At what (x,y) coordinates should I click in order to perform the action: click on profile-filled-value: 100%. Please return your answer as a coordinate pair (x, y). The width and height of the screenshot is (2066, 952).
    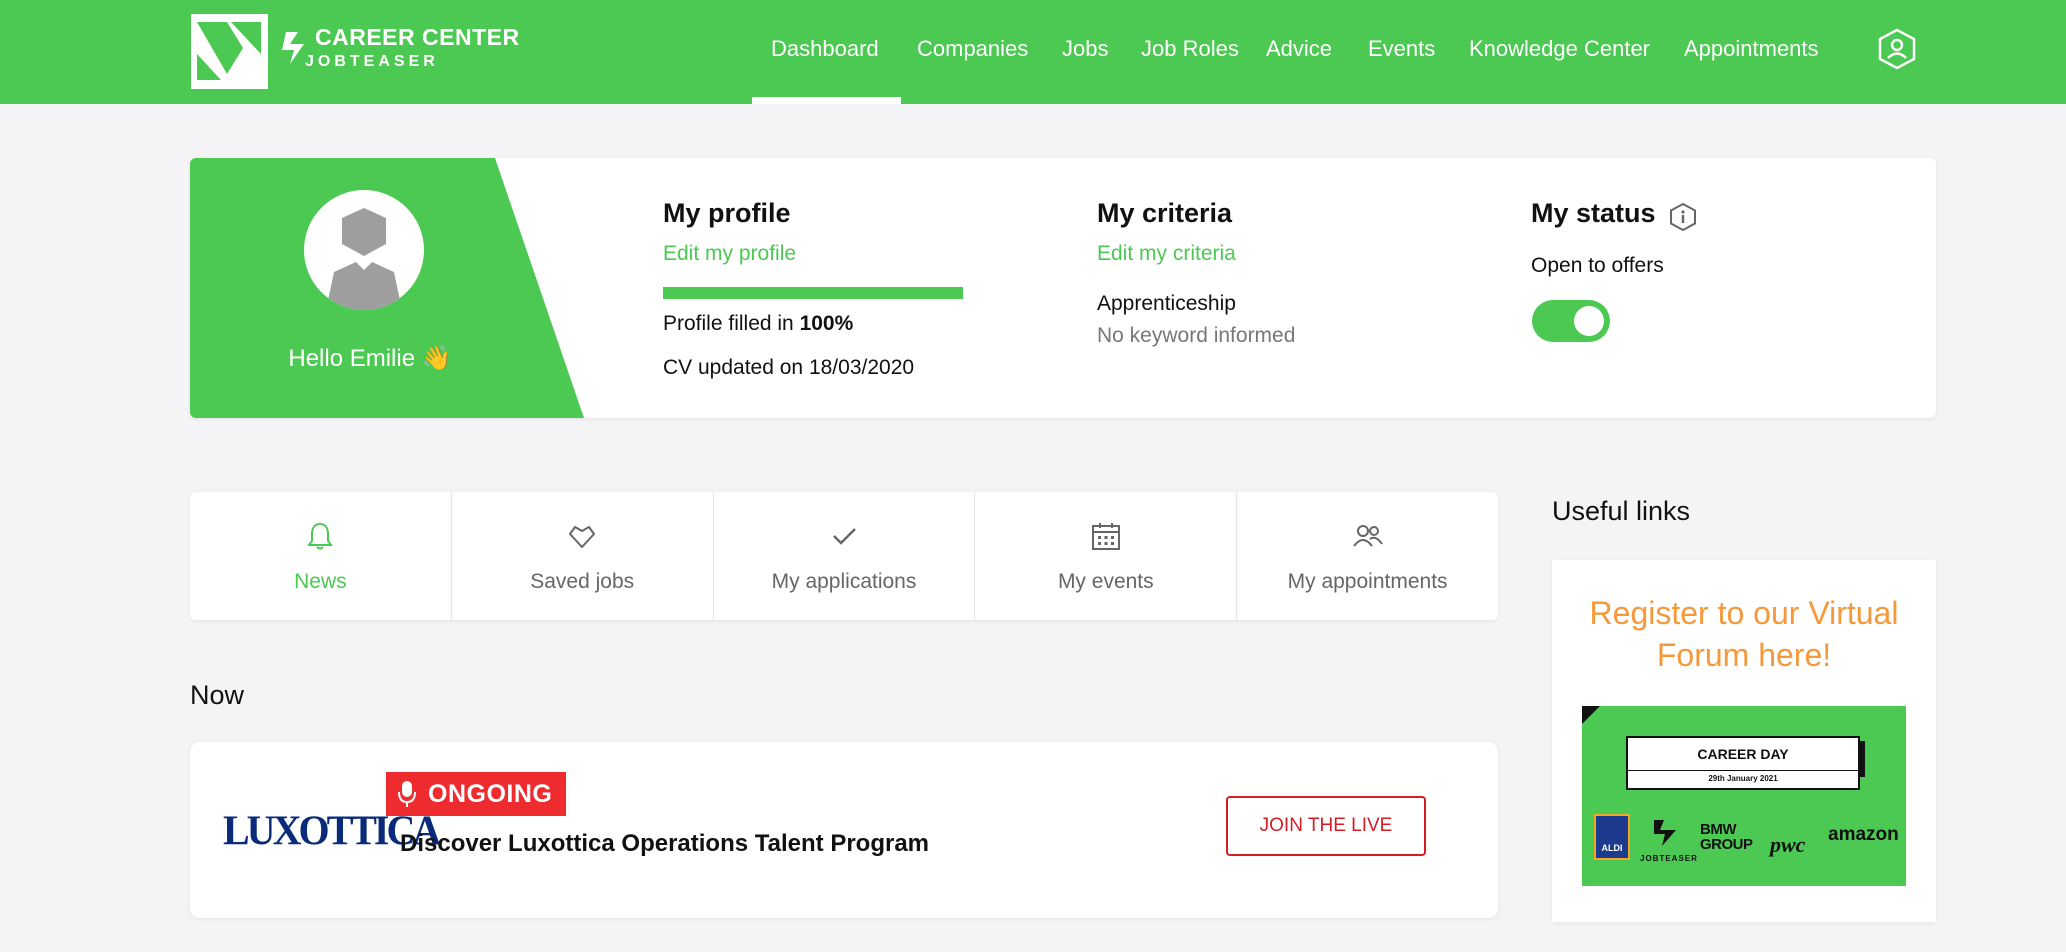
    Looking at the image, I should click on (826, 323).